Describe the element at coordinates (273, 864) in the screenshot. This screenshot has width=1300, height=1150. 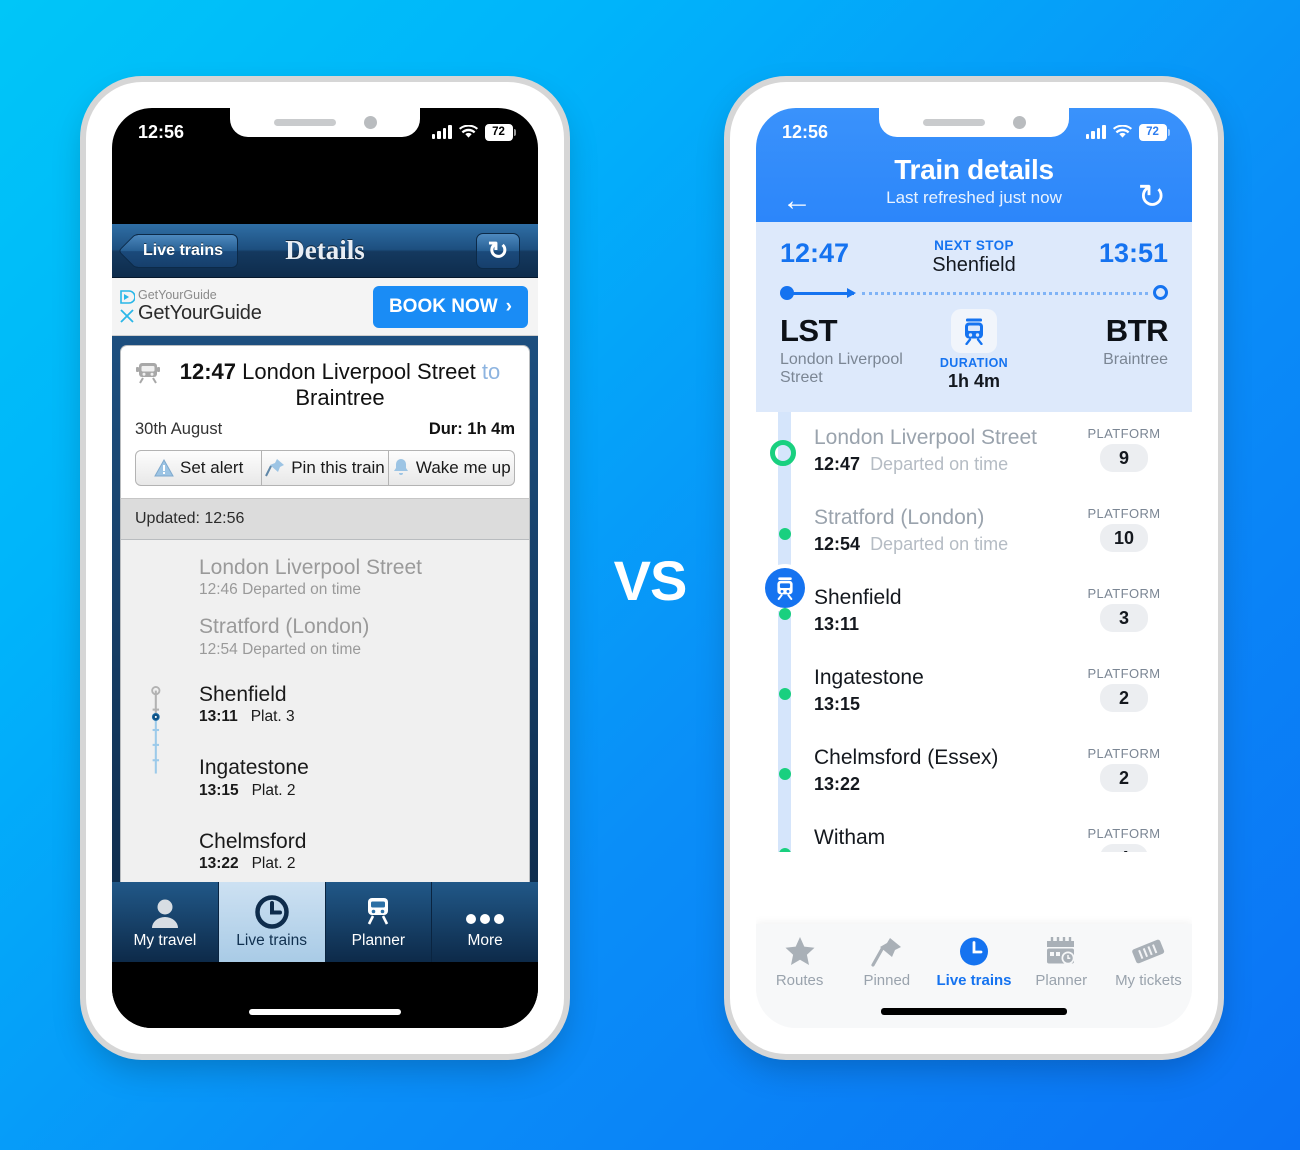
I see `stop-platform: Plat. 2` at that location.